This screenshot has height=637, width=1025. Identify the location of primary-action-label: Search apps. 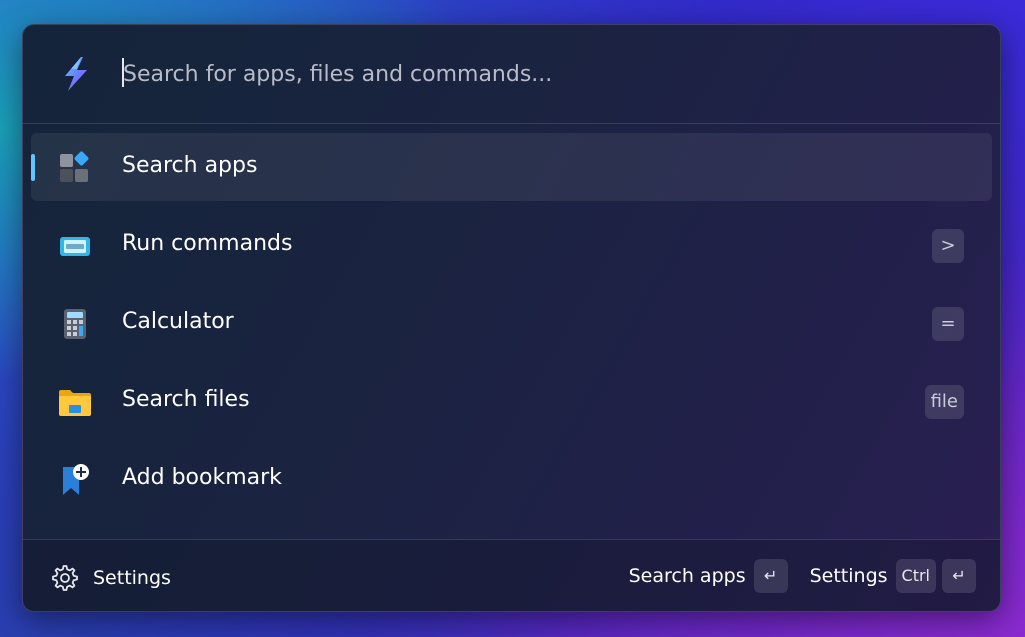
(687, 576).